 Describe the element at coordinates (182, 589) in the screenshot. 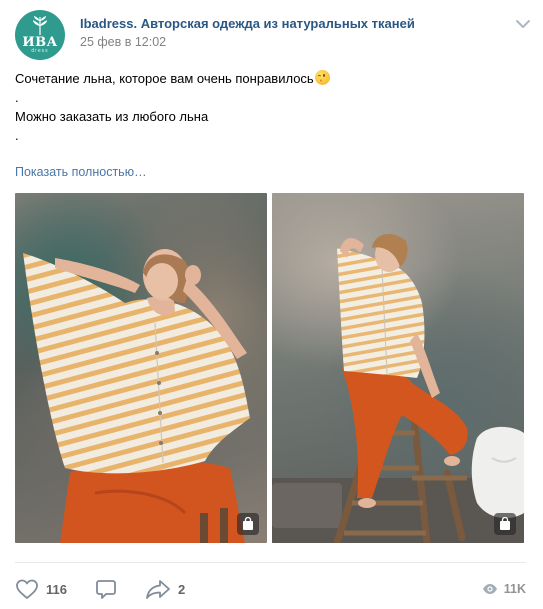

I see `share-count: 2` at that location.